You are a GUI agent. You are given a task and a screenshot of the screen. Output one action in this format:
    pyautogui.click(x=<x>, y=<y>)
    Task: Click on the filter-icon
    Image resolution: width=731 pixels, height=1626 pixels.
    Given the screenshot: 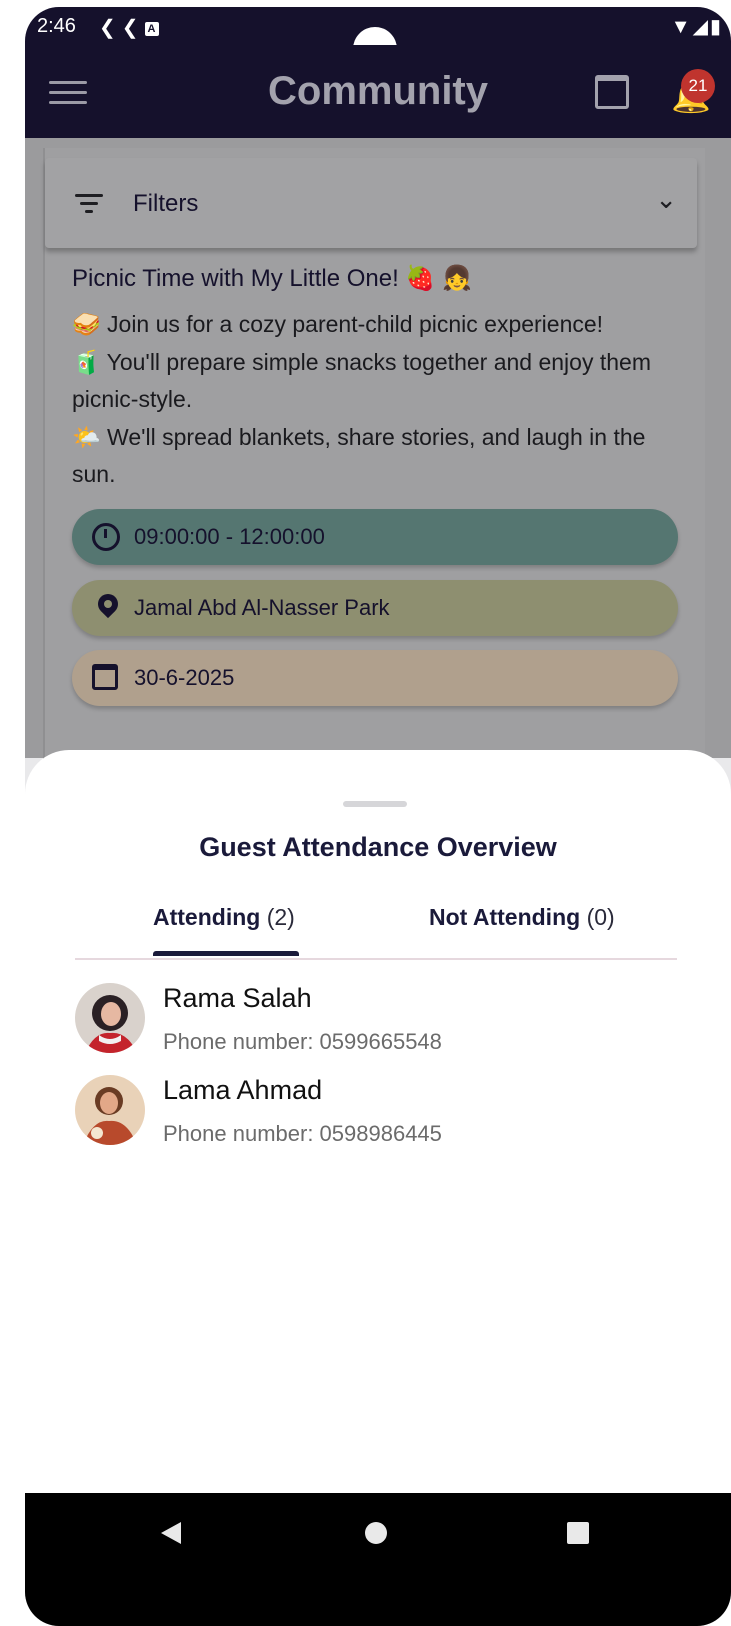 What is the action you would take?
    pyautogui.click(x=89, y=203)
    